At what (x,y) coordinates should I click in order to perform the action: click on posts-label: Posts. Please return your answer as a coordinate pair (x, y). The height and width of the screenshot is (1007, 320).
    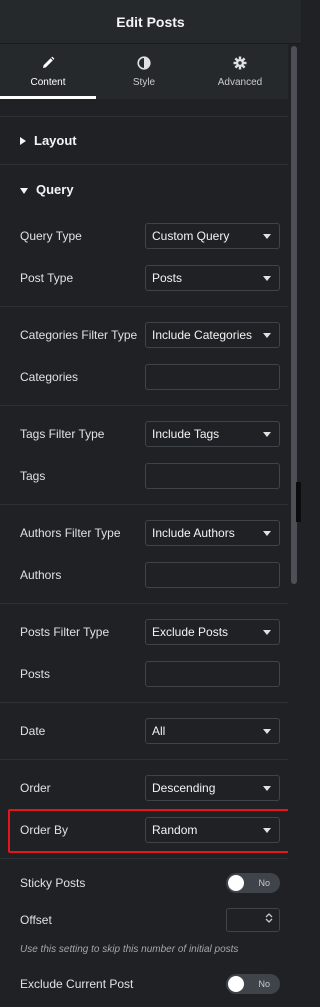
    Looking at the image, I should click on (35, 674).